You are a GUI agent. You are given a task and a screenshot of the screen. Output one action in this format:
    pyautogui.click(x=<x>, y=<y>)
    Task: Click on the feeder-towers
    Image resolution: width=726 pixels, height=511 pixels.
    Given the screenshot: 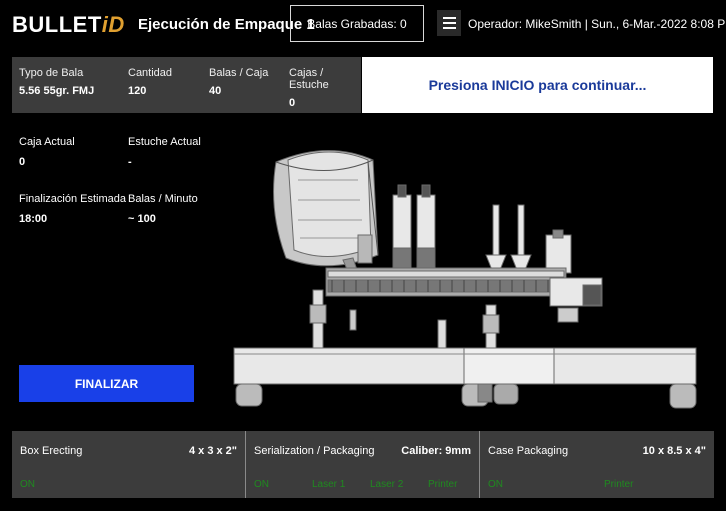 What is the action you would take?
    pyautogui.click(x=482, y=230)
    